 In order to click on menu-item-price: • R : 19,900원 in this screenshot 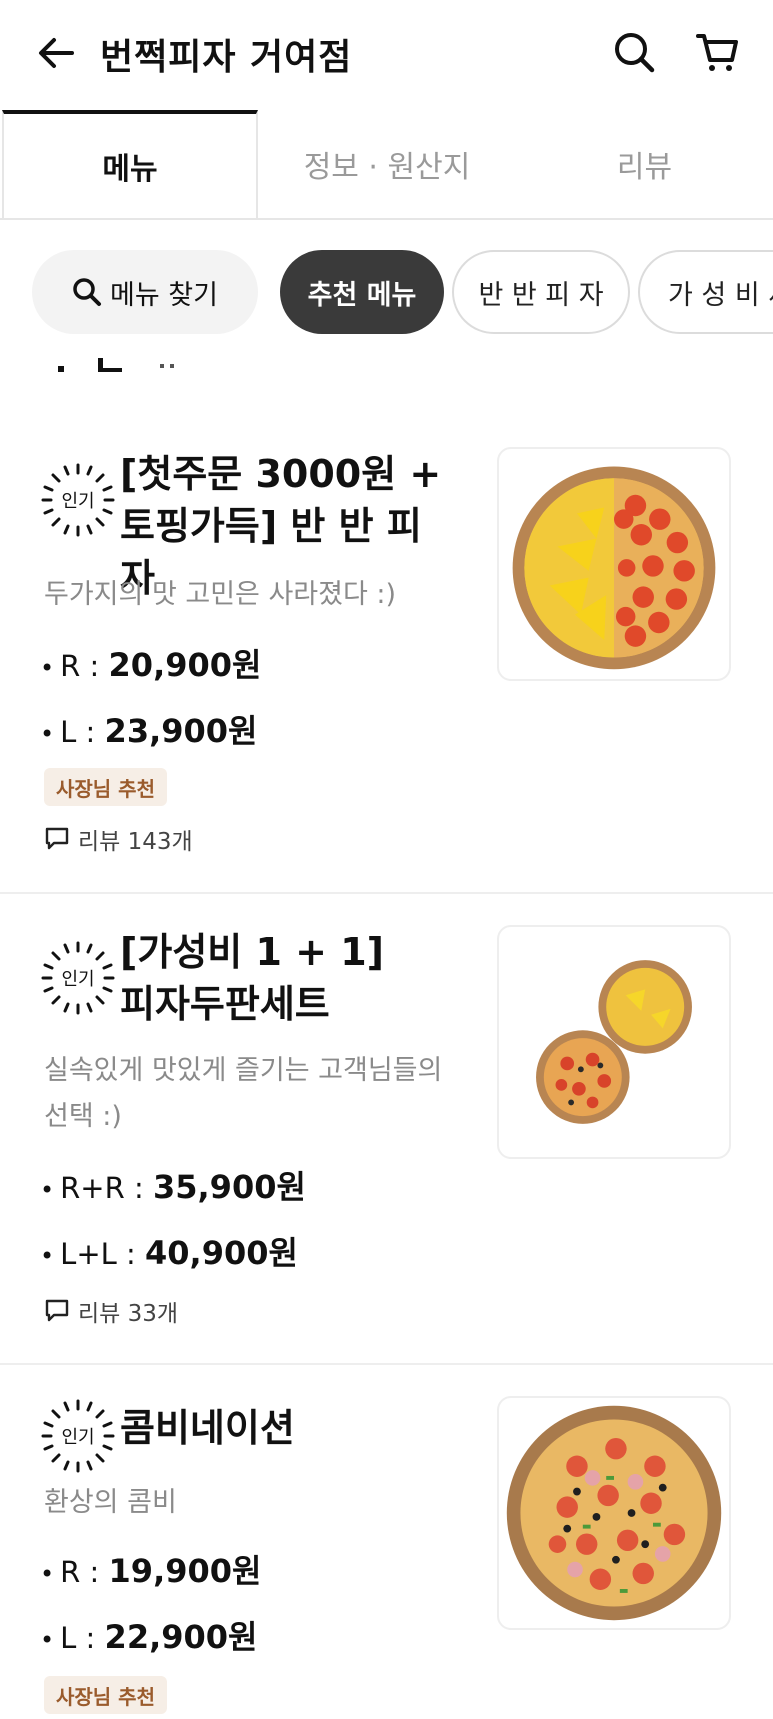, I will do `click(151, 1571)`.